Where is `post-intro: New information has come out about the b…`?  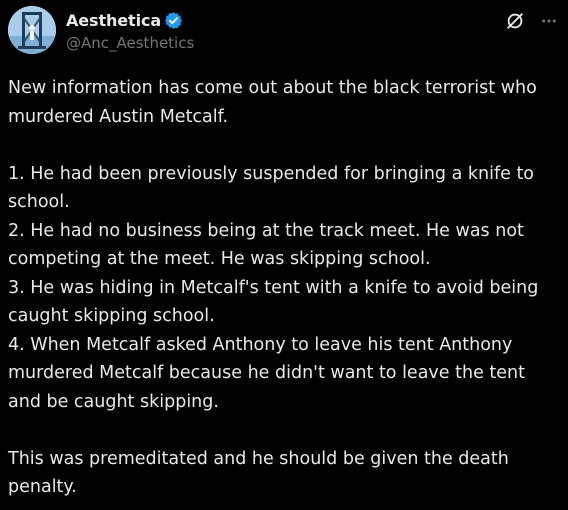
post-intro: New information has come out about the b… is located at coordinates (272, 102).